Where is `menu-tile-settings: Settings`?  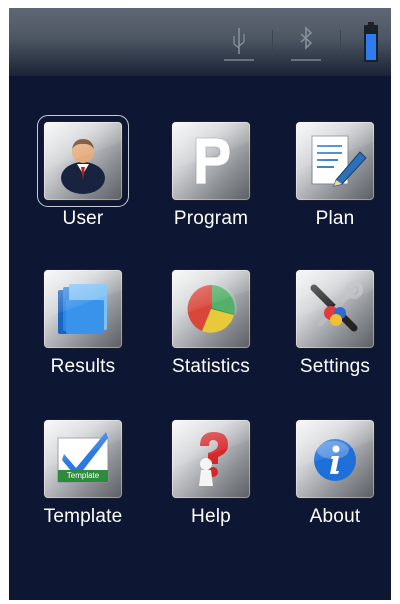 menu-tile-settings: Settings is located at coordinates (333, 330).